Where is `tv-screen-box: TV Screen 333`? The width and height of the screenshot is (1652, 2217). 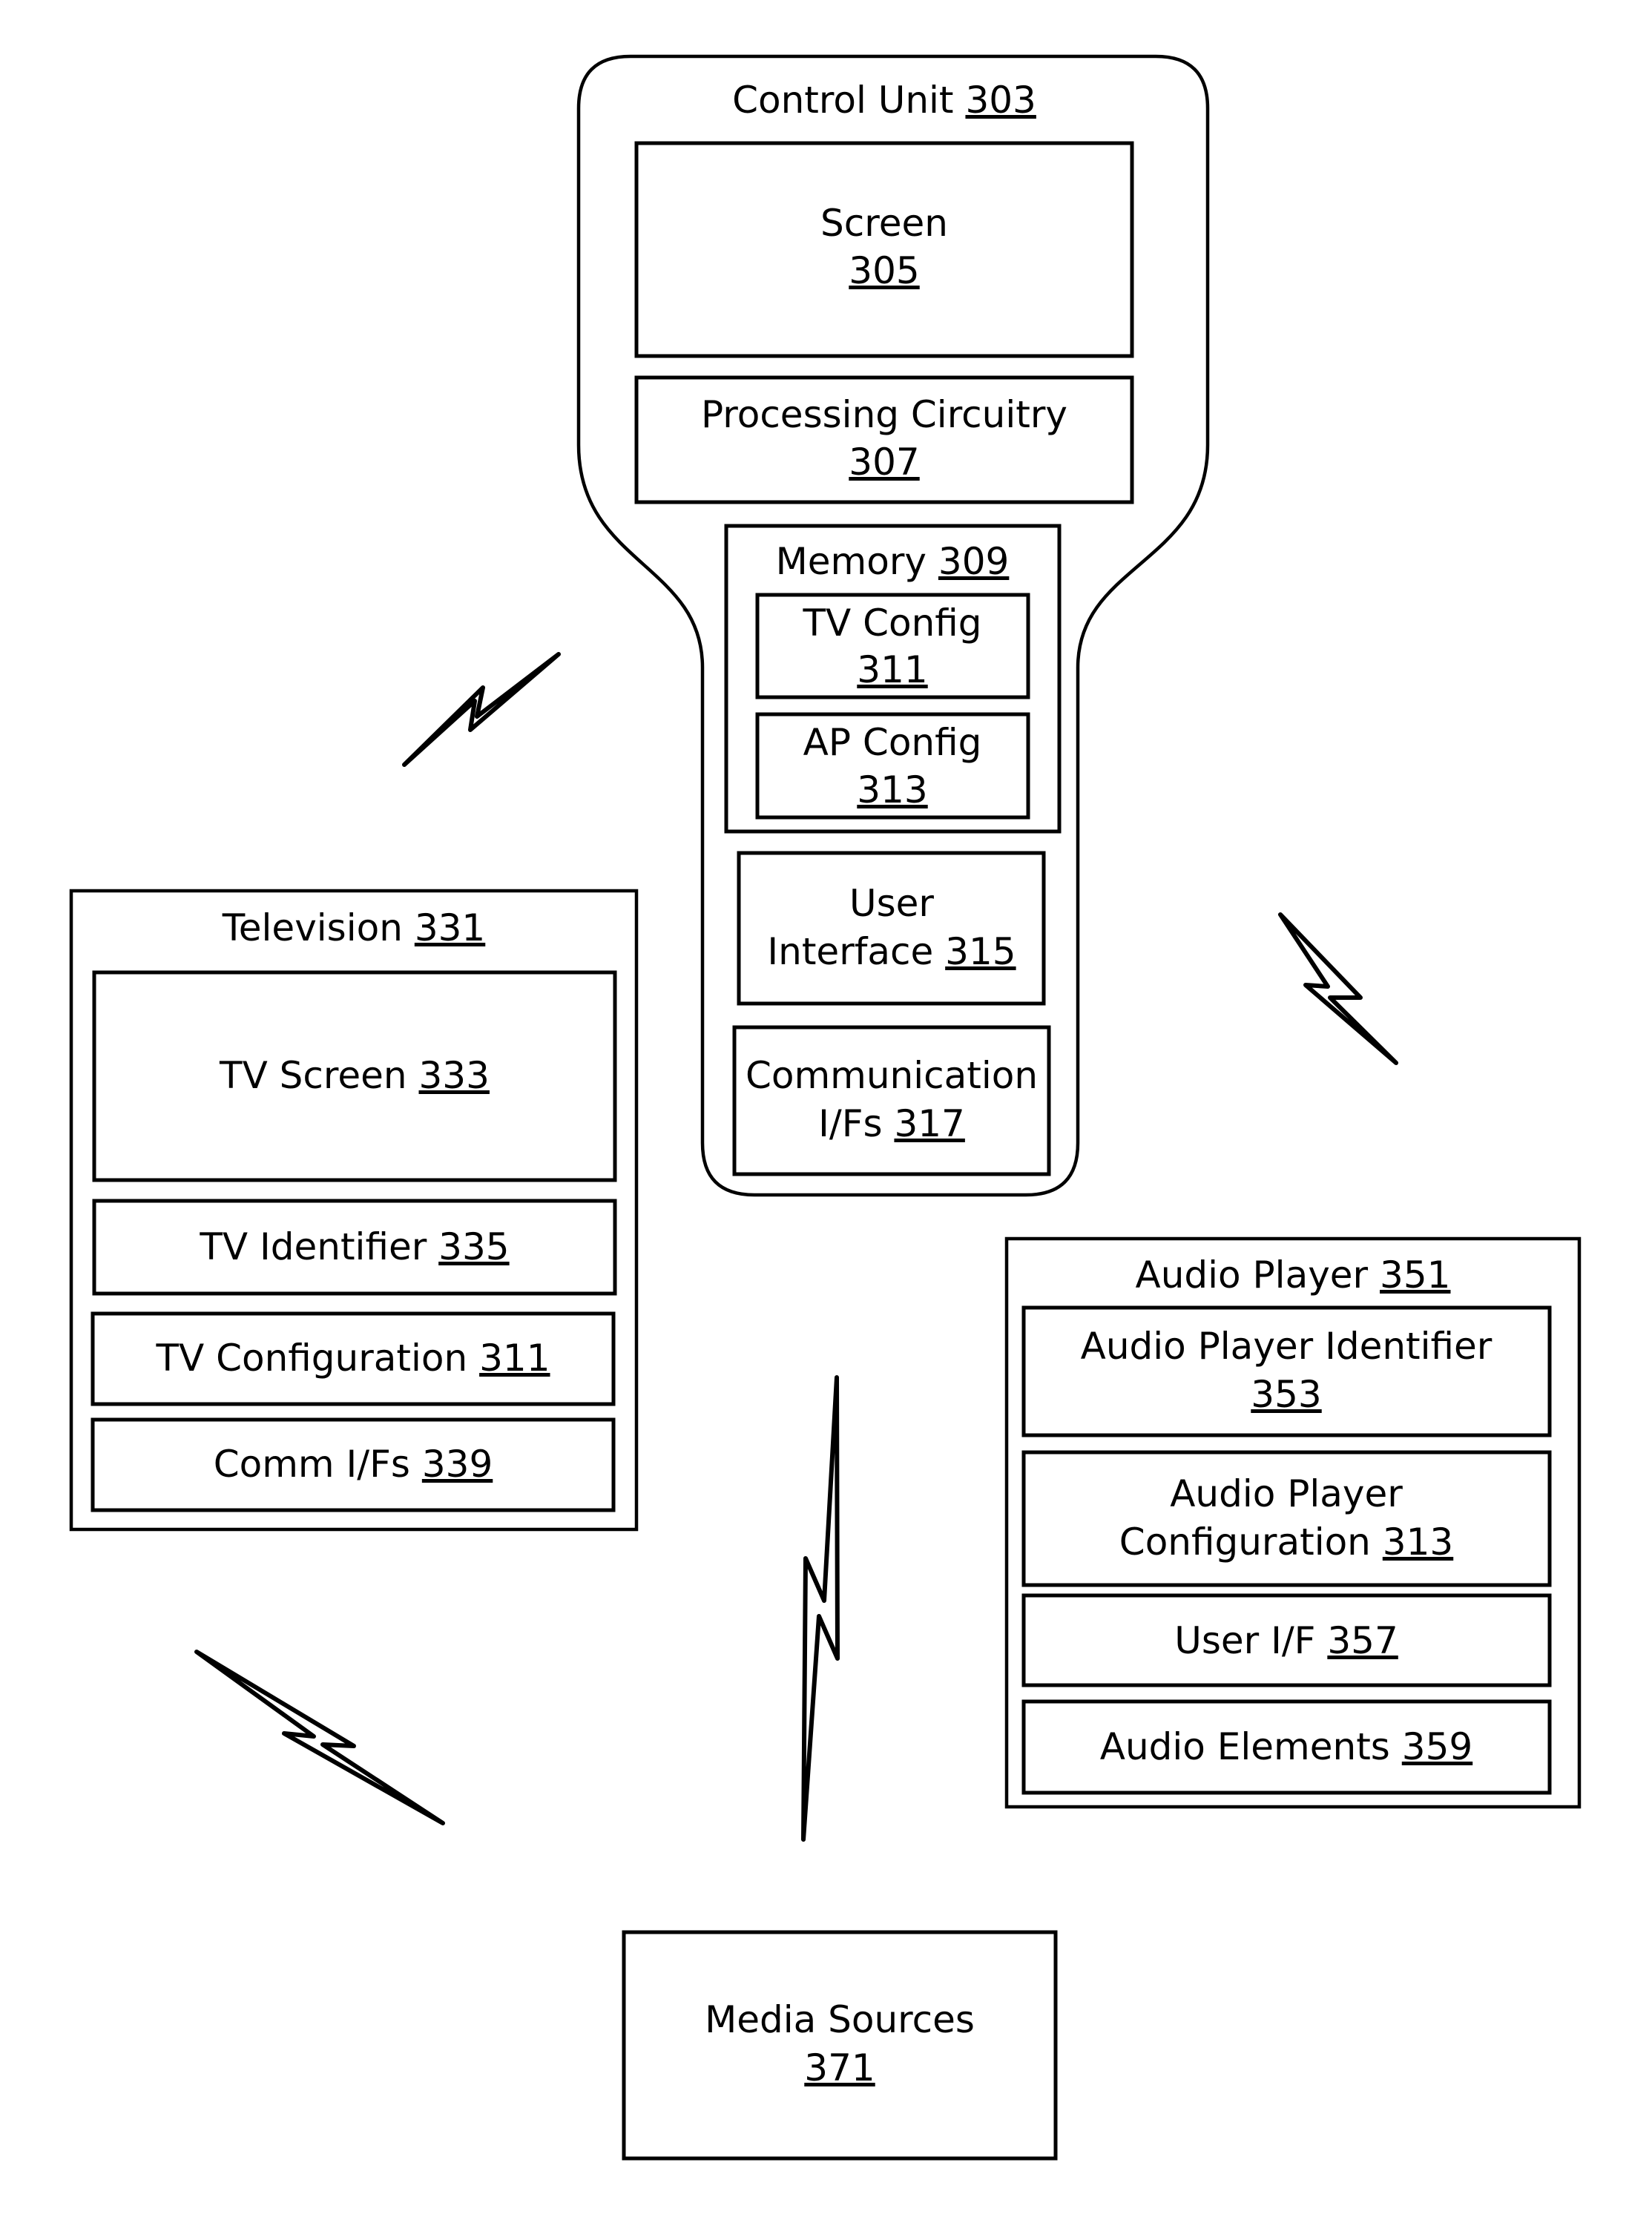 tv-screen-box: TV Screen 333 is located at coordinates (354, 1076).